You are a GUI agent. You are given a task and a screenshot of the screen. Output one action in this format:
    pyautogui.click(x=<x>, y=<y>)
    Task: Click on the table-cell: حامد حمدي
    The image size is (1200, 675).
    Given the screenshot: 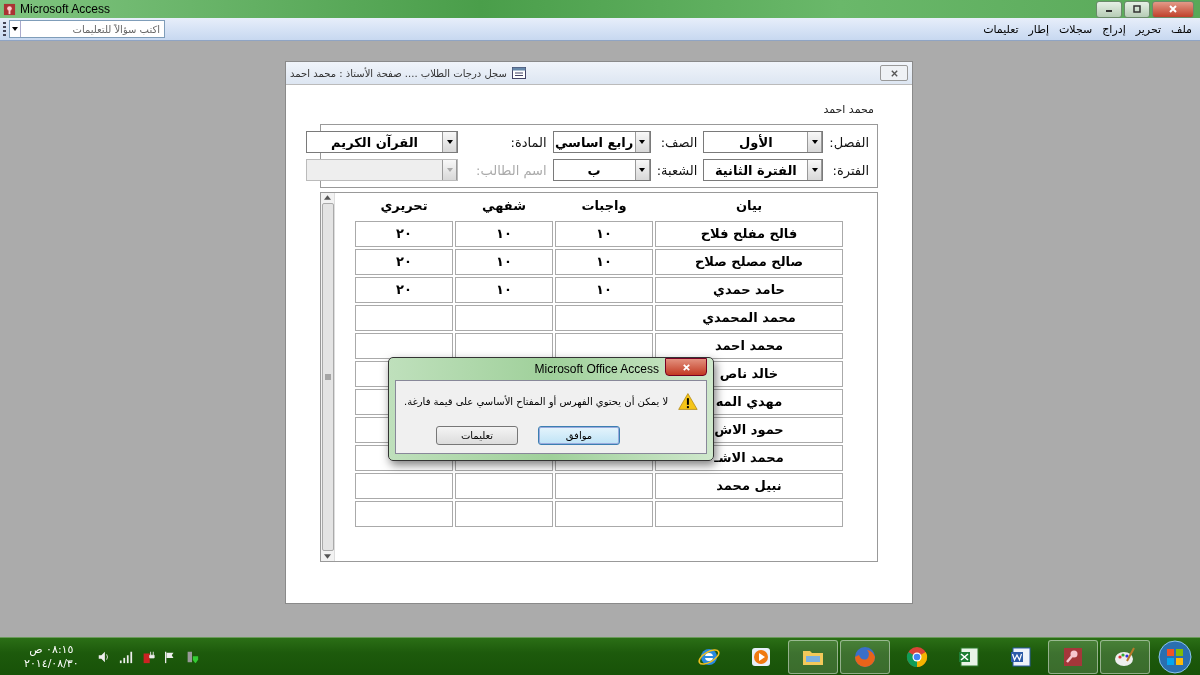 What is the action you would take?
    pyautogui.click(x=749, y=290)
    